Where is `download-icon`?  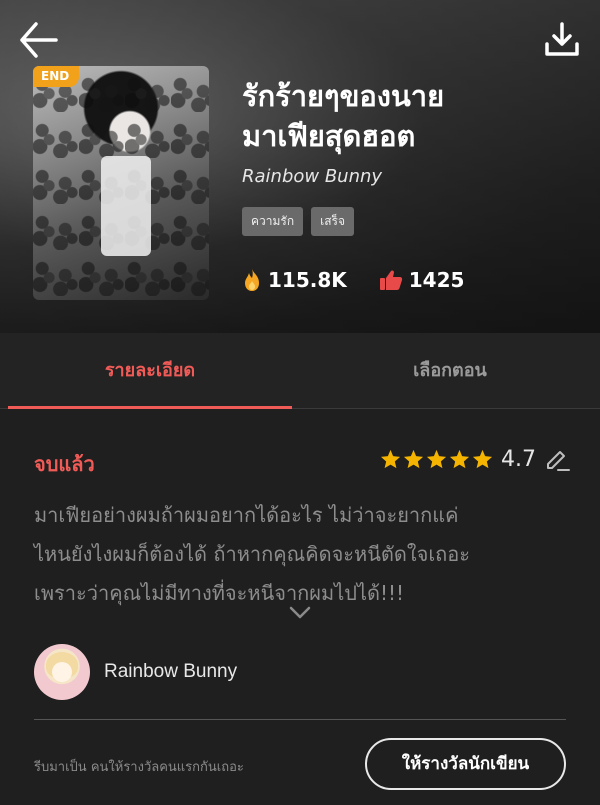
download-icon is located at coordinates (562, 40).